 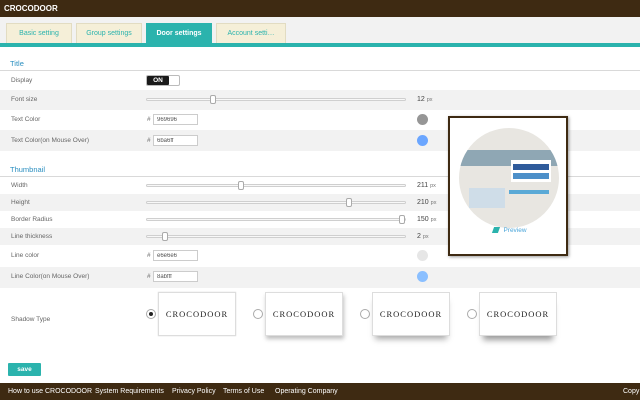 I want to click on height-label: Height, so click(x=20, y=202).